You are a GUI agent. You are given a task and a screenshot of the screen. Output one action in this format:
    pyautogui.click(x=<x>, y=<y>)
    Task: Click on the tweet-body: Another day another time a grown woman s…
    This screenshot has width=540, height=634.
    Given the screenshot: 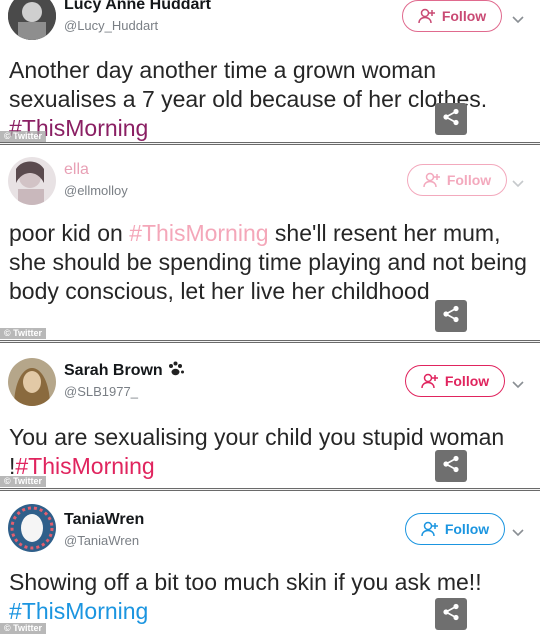 What is the action you would take?
    pyautogui.click(x=251, y=84)
    